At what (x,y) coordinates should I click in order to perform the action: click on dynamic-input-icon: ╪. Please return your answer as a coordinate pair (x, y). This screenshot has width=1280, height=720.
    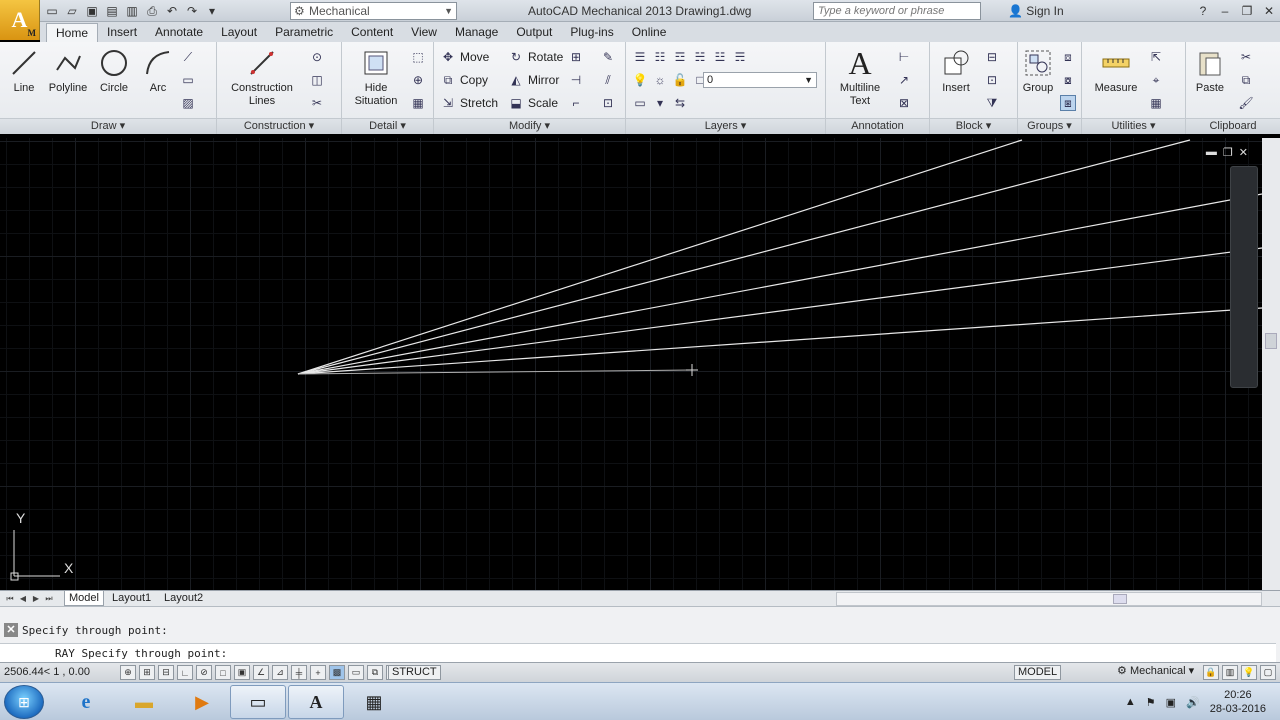
    Looking at the image, I should click on (299, 672).